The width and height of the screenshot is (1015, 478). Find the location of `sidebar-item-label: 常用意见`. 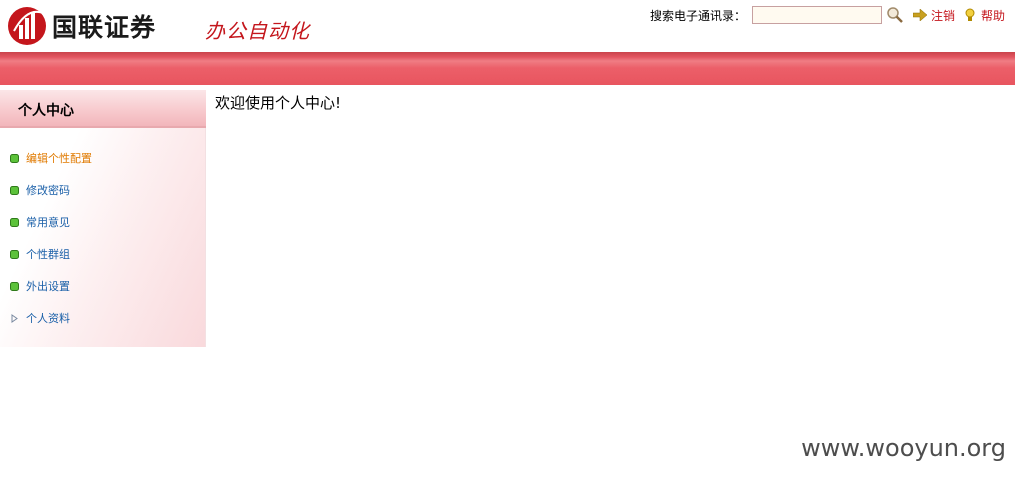

sidebar-item-label: 常用意见 is located at coordinates (48, 222).